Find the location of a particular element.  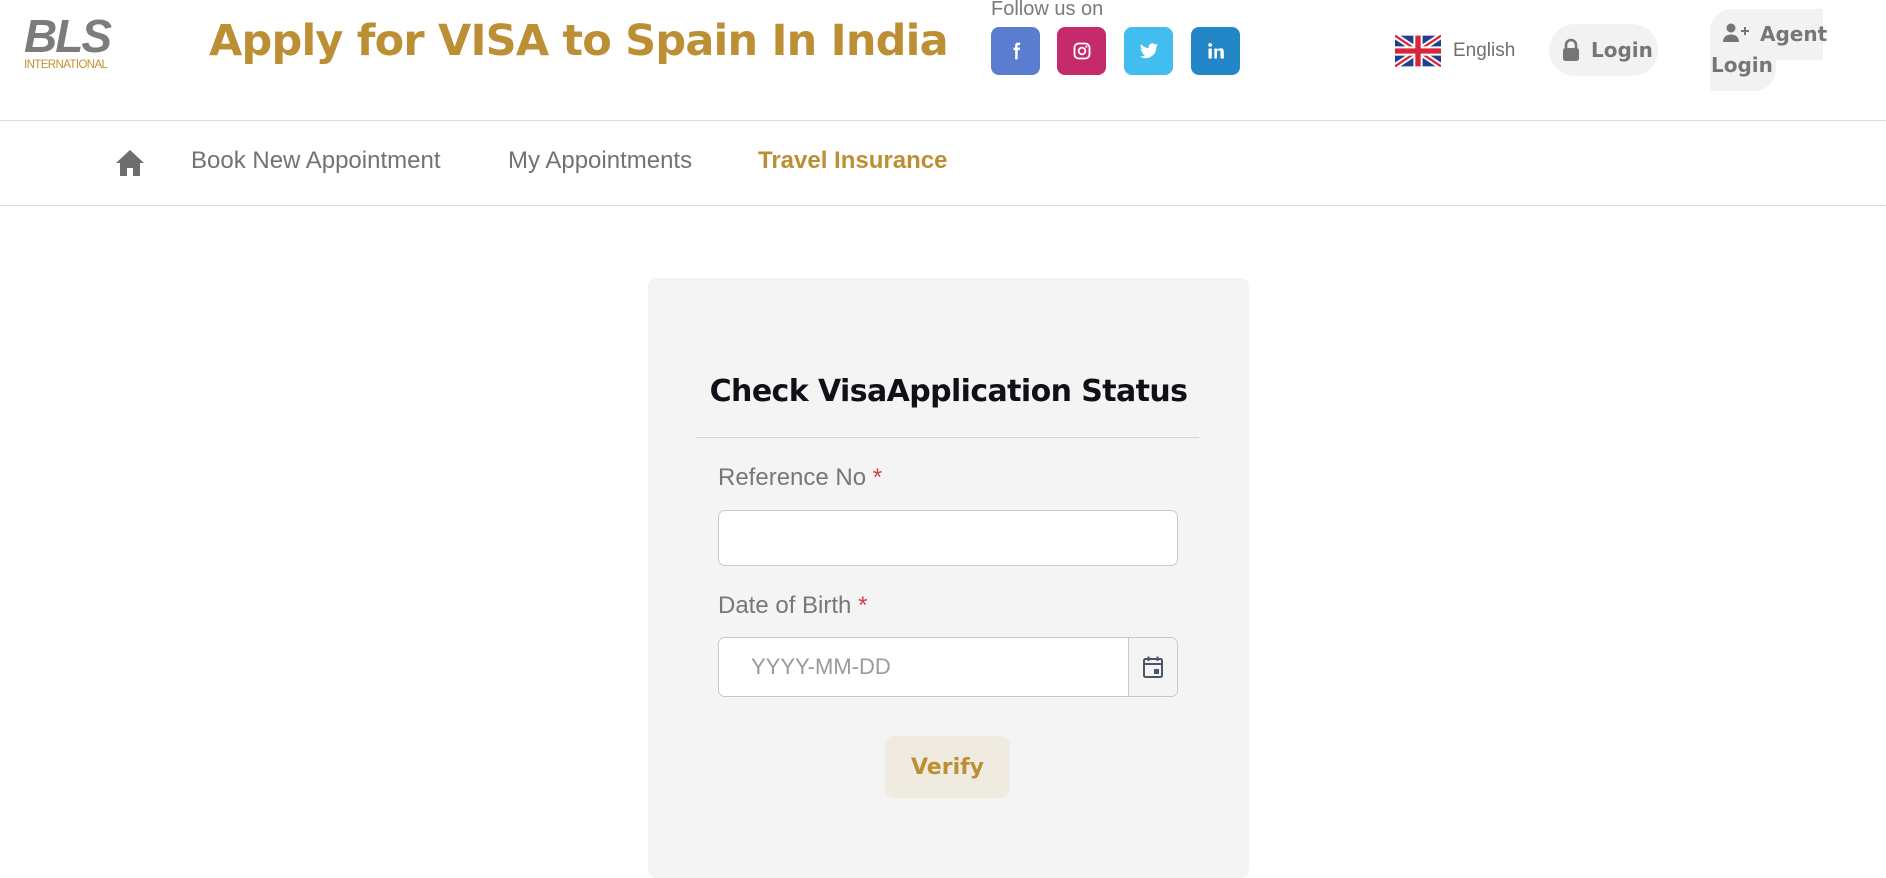

calendar-button is located at coordinates (1152, 667).